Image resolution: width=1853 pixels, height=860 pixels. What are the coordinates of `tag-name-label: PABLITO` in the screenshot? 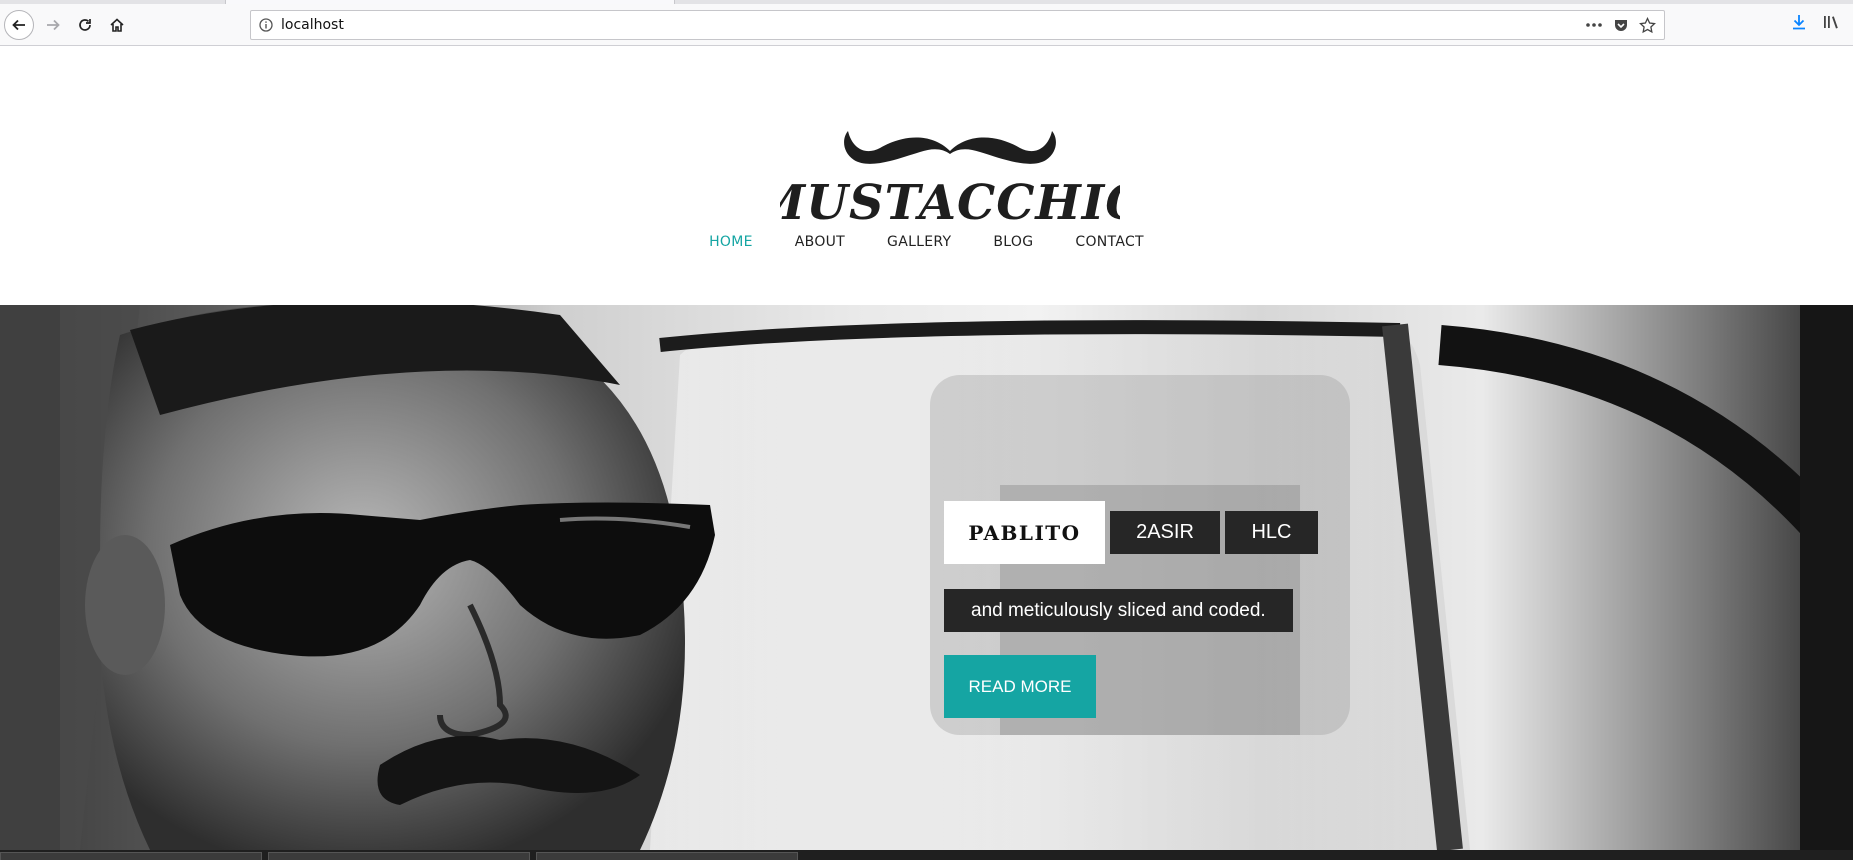 It's located at (1024, 532).